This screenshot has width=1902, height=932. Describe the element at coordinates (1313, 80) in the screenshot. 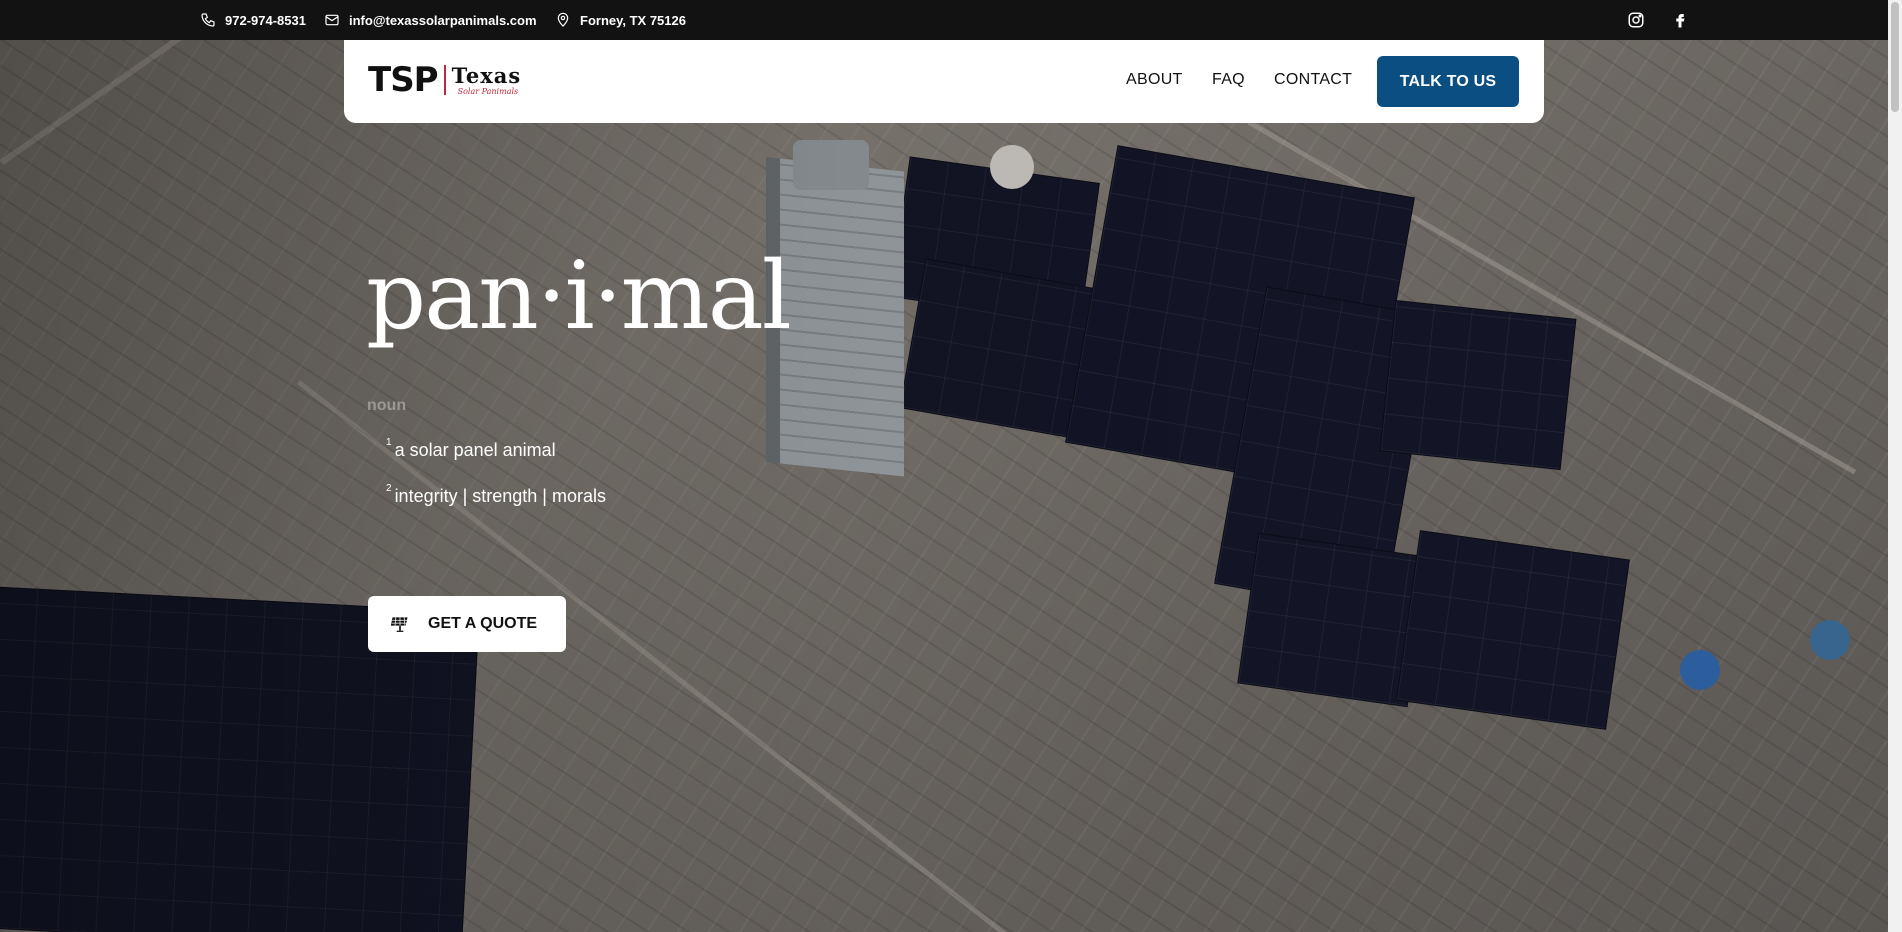

I see `nav-contact: CONTACT` at that location.